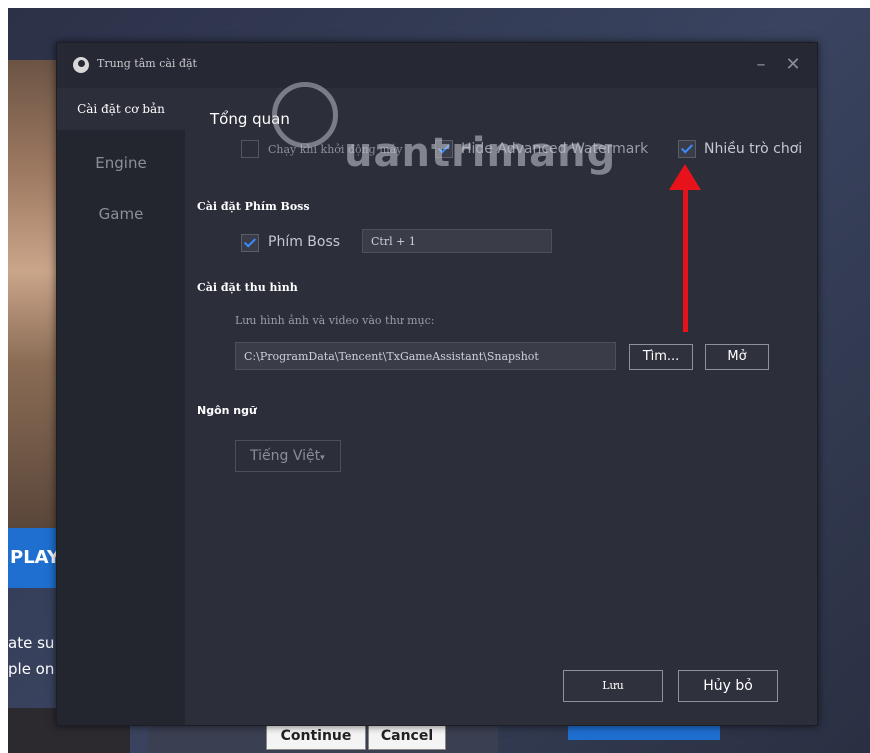 The image size is (870, 753). What do you see at coordinates (227, 410) in the screenshot?
I see `language-heading: Ngôn ngữ` at bounding box center [227, 410].